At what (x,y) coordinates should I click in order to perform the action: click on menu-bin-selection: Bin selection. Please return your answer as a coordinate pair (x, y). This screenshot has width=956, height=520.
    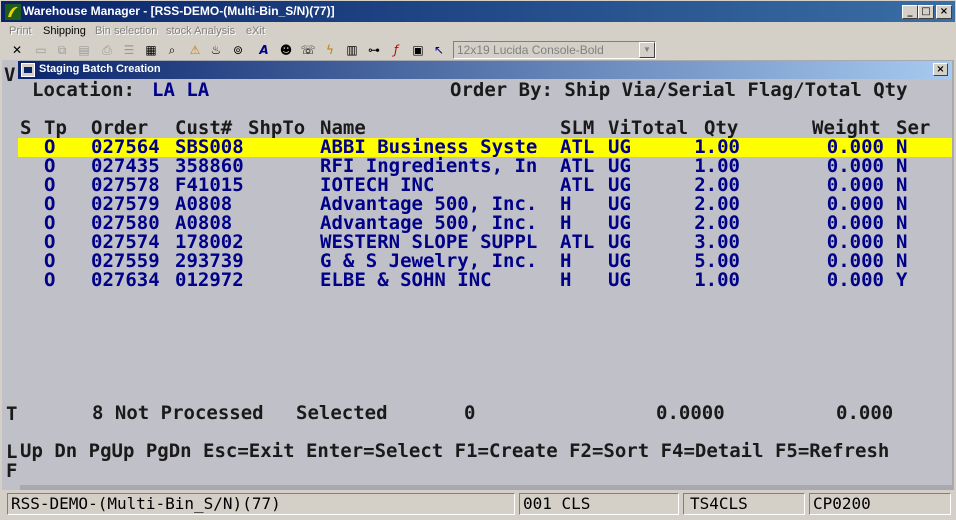
    Looking at the image, I should click on (126, 31).